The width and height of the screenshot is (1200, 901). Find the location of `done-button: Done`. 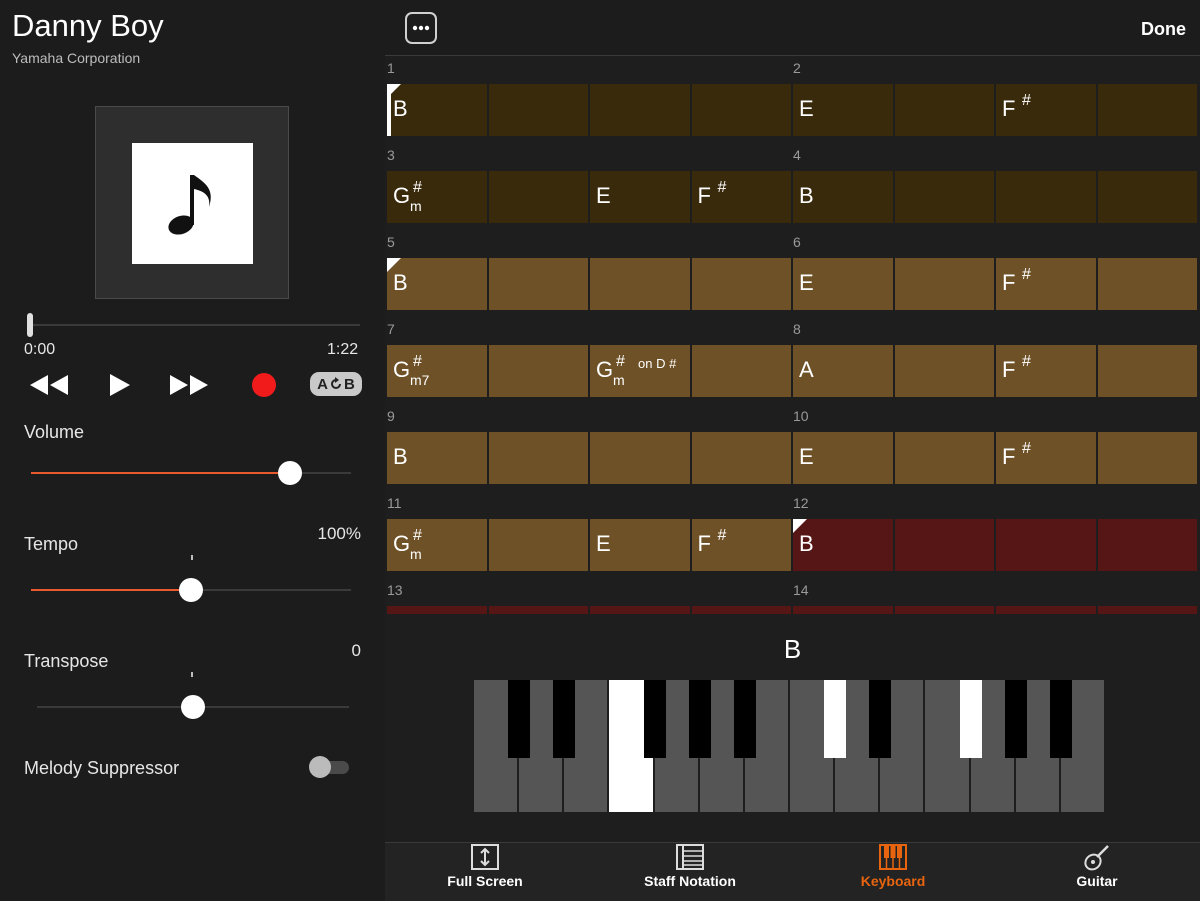

done-button: Done is located at coordinates (1163, 29).